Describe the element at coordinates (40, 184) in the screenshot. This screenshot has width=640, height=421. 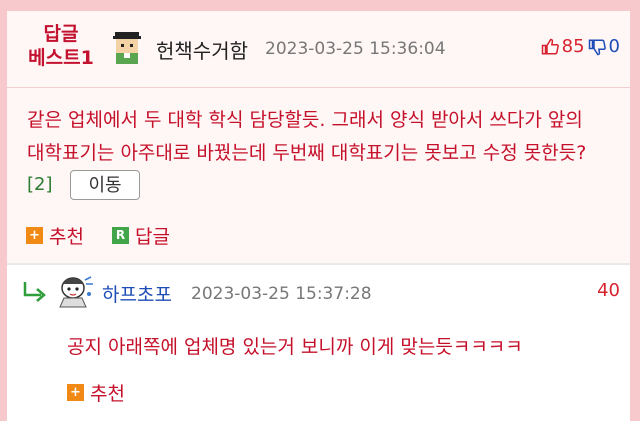
I see `reference-count: [2]` at that location.